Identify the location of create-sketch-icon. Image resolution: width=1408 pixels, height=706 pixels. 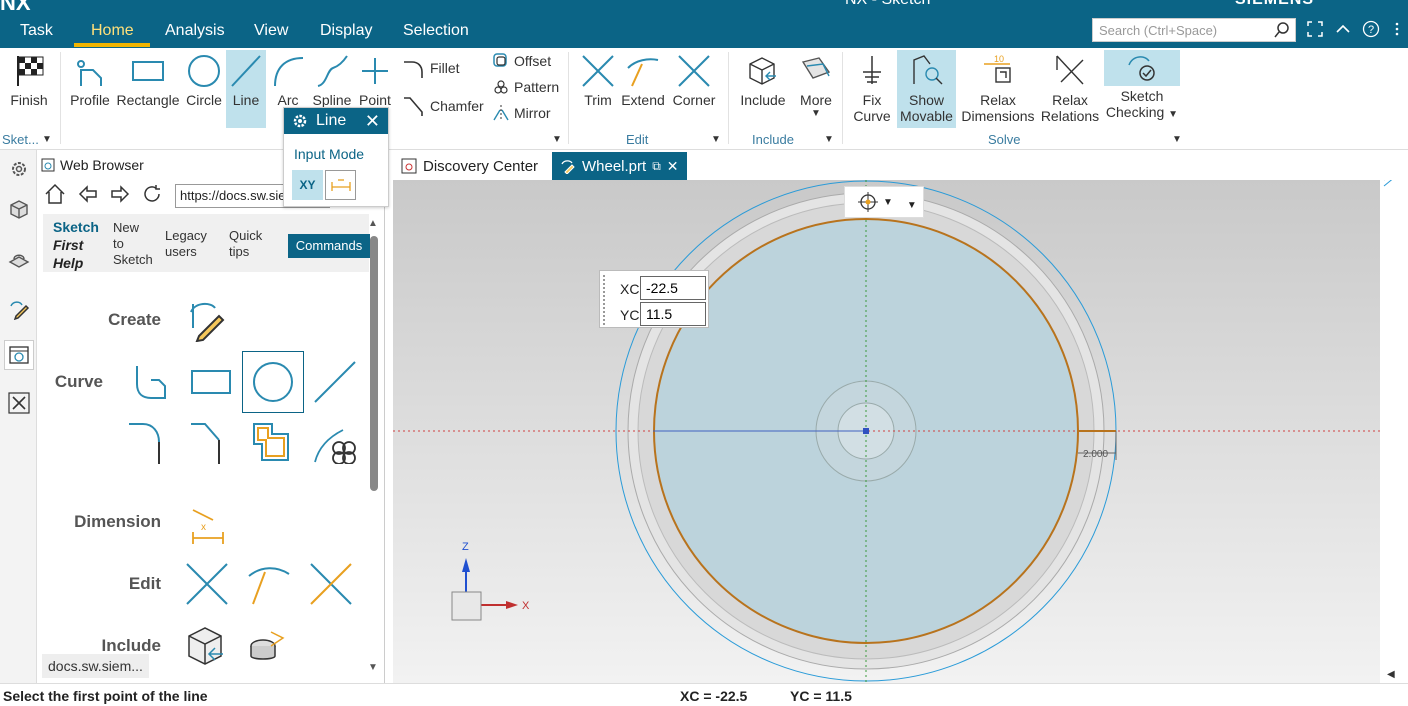
(207, 320).